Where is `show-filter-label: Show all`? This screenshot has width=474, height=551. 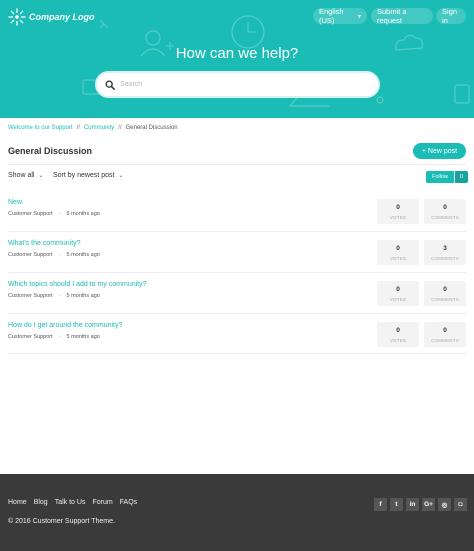 show-filter-label: Show all is located at coordinates (21, 175).